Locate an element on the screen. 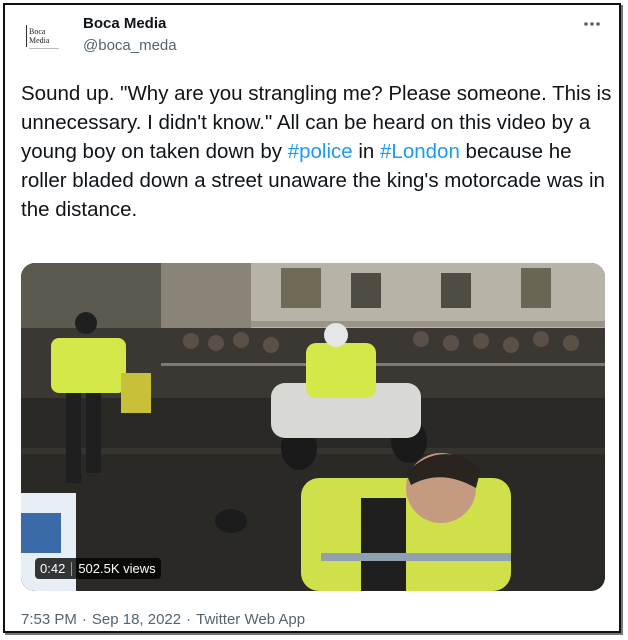 The width and height of the screenshot is (628, 640). avatar-divider is located at coordinates (26, 36).